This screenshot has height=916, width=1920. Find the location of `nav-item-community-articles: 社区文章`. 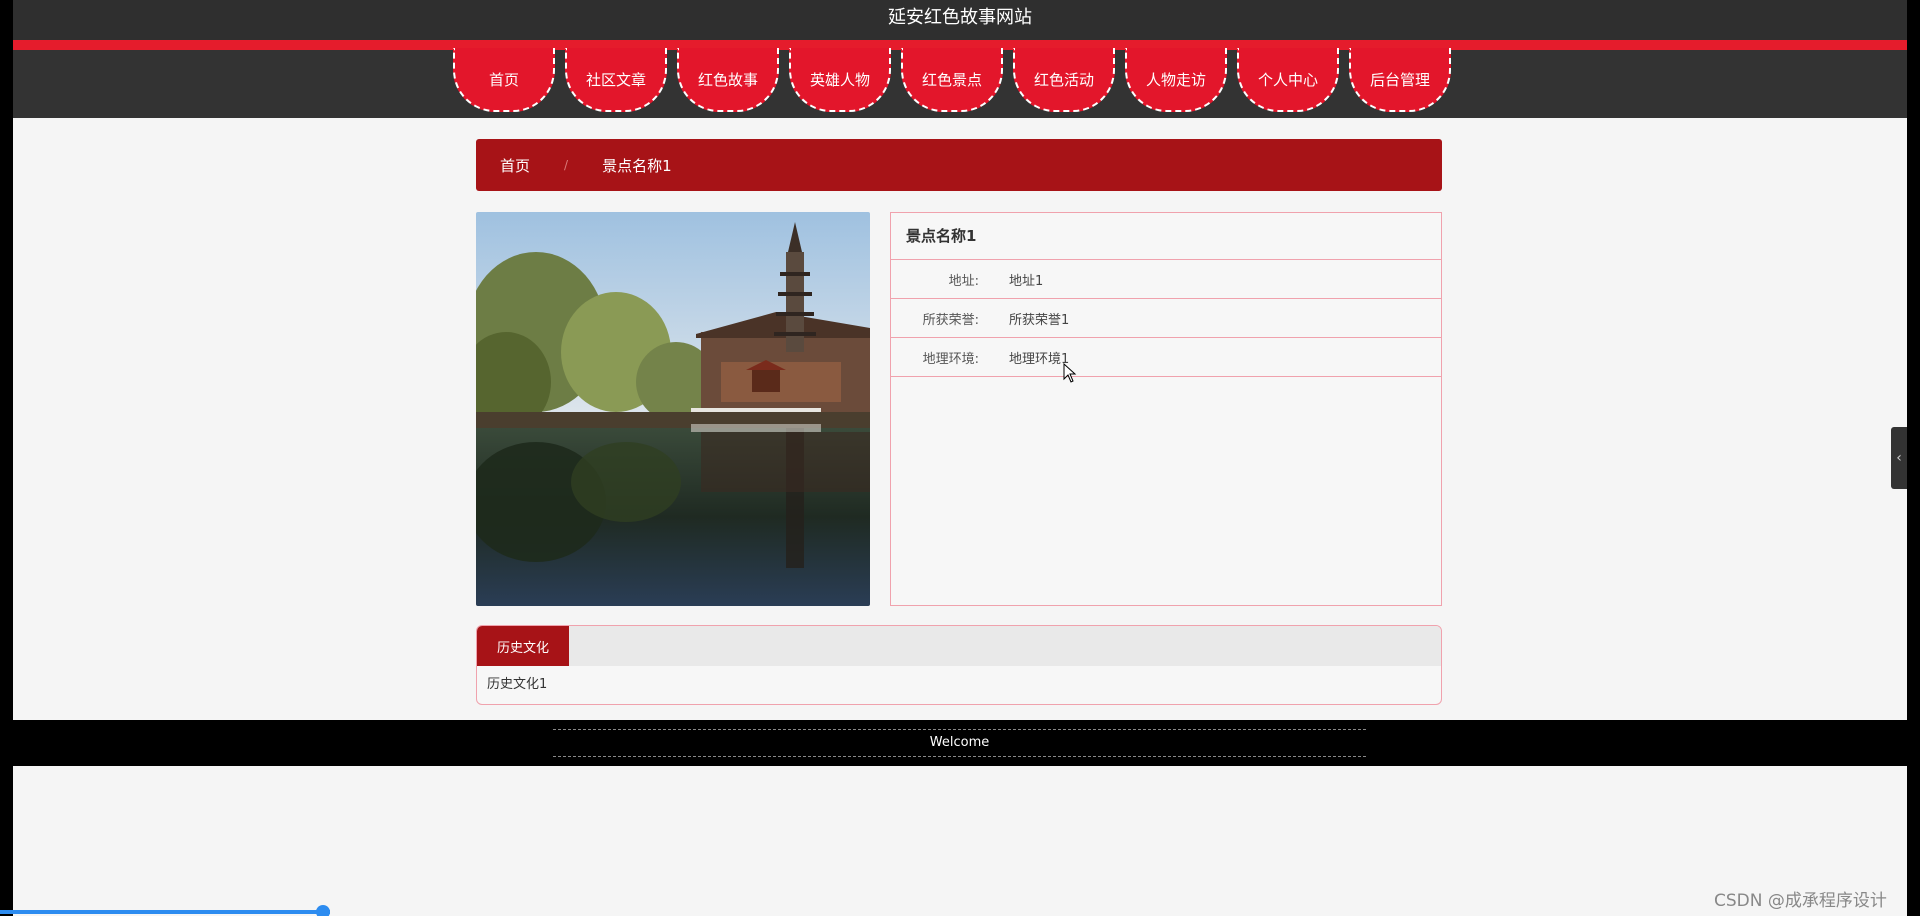

nav-item-community-articles: 社区文章 is located at coordinates (616, 80).